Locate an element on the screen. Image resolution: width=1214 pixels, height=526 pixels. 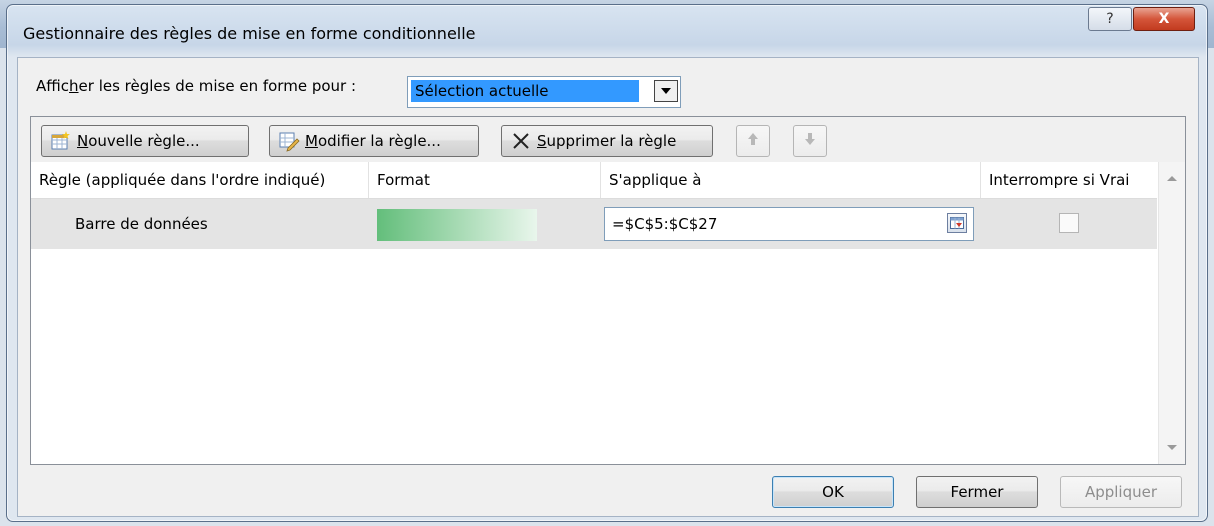
close-icon: X is located at coordinates (1164, 19).